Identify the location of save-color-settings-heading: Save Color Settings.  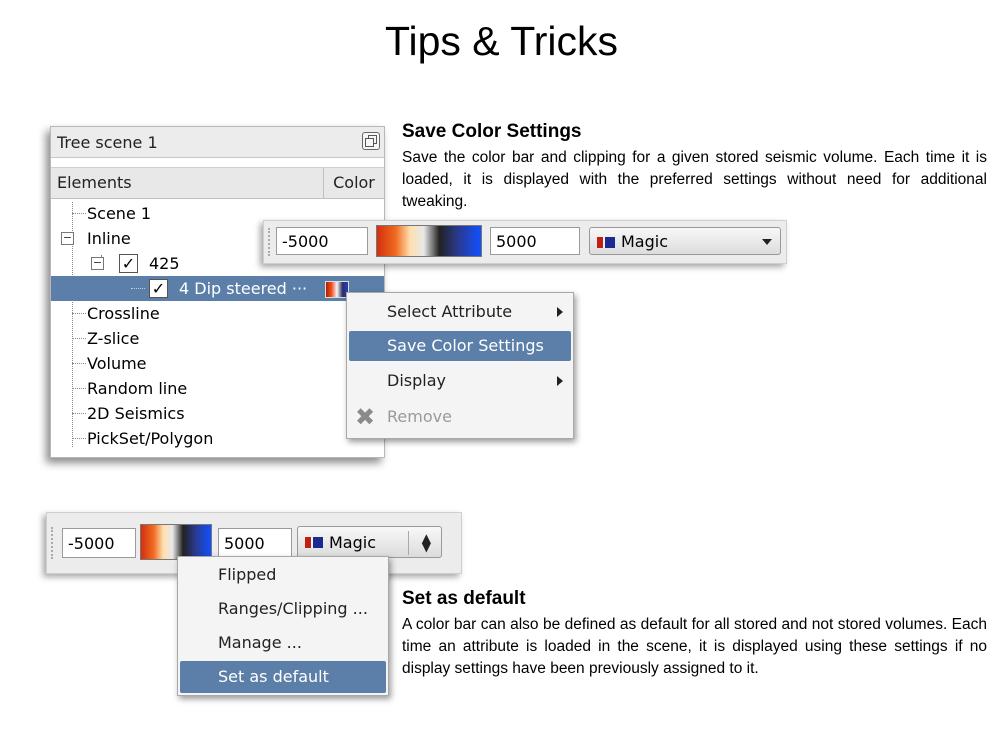
(492, 131).